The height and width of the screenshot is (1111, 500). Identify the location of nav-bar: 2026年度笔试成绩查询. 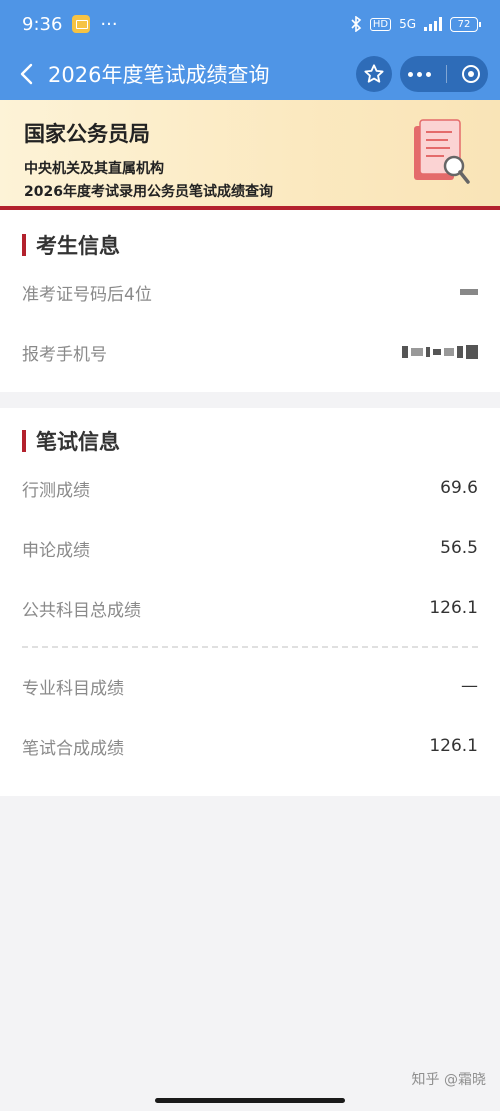
(250, 74).